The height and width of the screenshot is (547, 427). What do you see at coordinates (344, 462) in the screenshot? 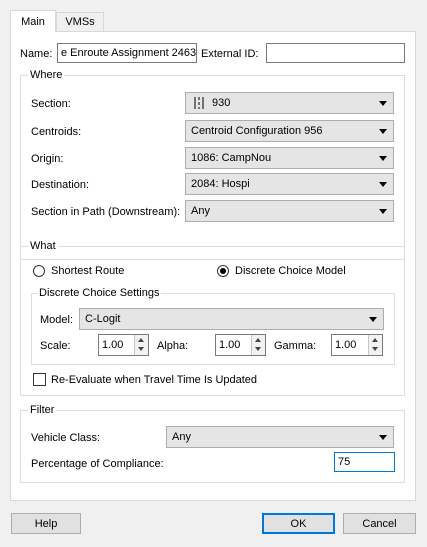
I see `compliance-value: 75` at bounding box center [344, 462].